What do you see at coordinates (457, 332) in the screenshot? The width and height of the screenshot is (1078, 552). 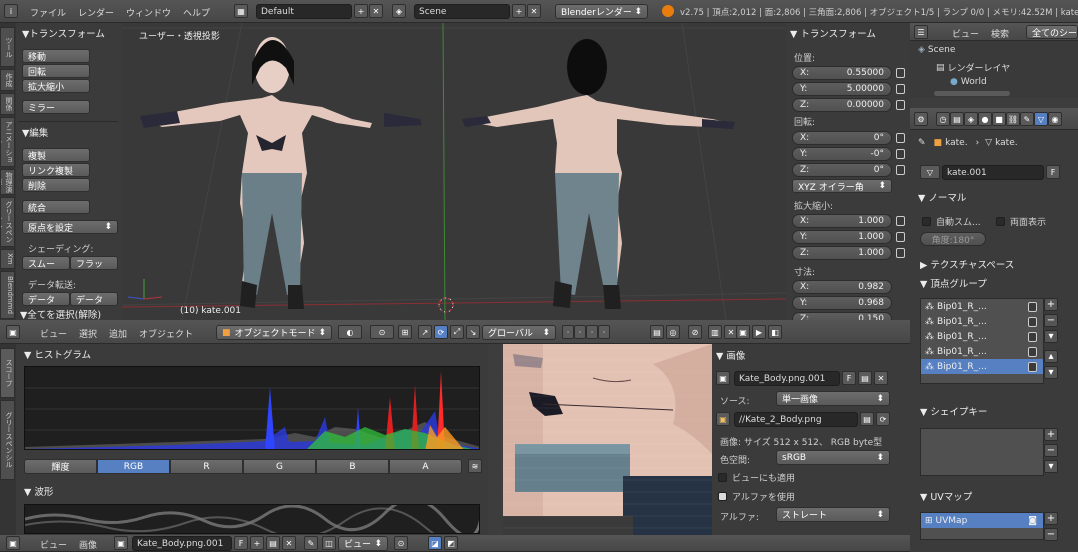 I see `scale-manipulator-icon: ⤢` at bounding box center [457, 332].